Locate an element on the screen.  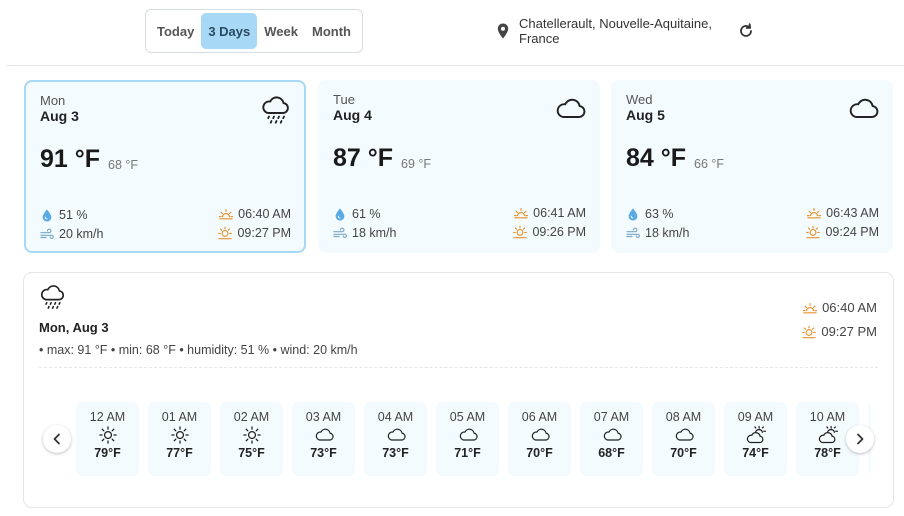
sunset: 09:27 PM is located at coordinates (254, 233).